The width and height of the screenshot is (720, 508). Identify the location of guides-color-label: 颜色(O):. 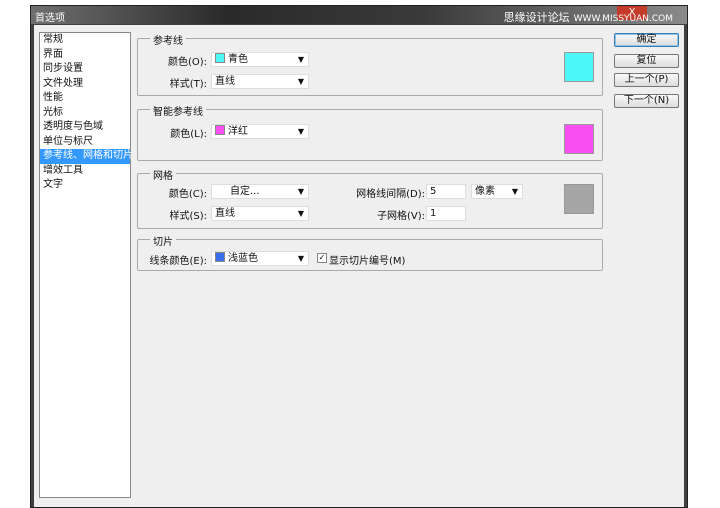
(187, 62).